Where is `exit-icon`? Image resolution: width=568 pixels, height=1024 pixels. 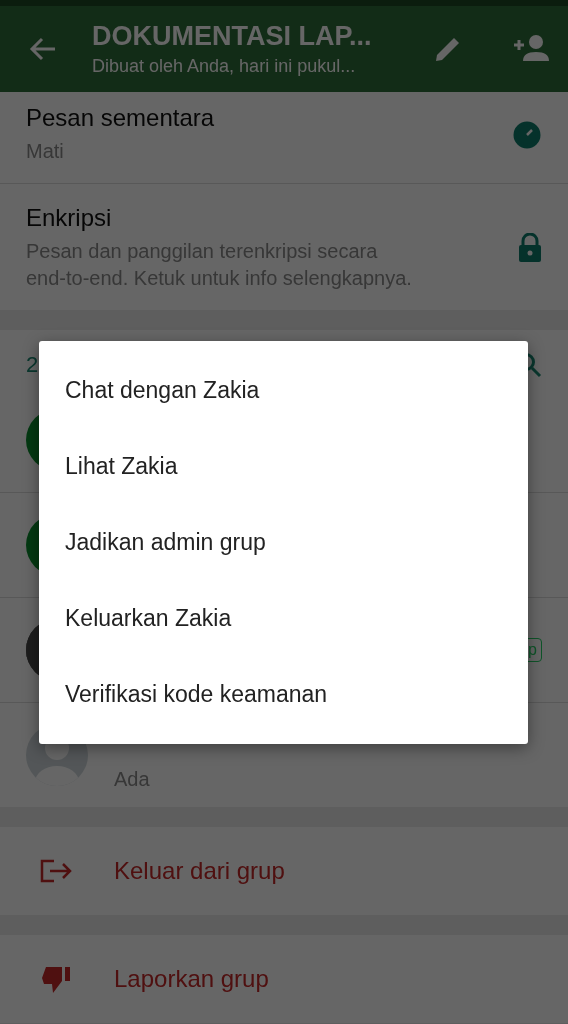
exit-icon is located at coordinates (56, 871).